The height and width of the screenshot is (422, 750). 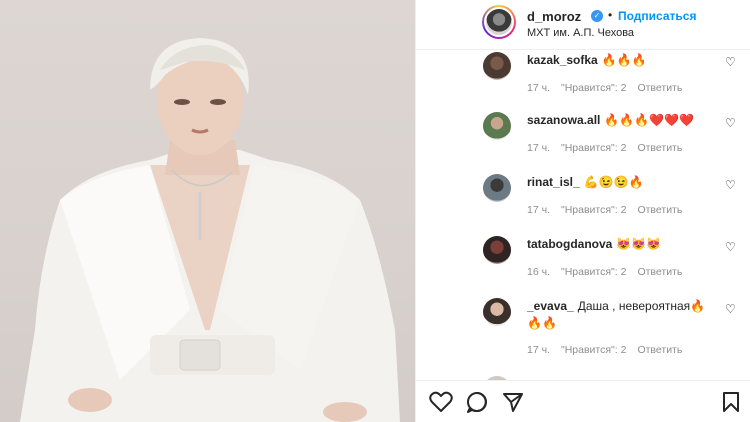 I want to click on comment-meta: 16 ч. "Нравится": 2 Ответить, so click(x=610, y=272).